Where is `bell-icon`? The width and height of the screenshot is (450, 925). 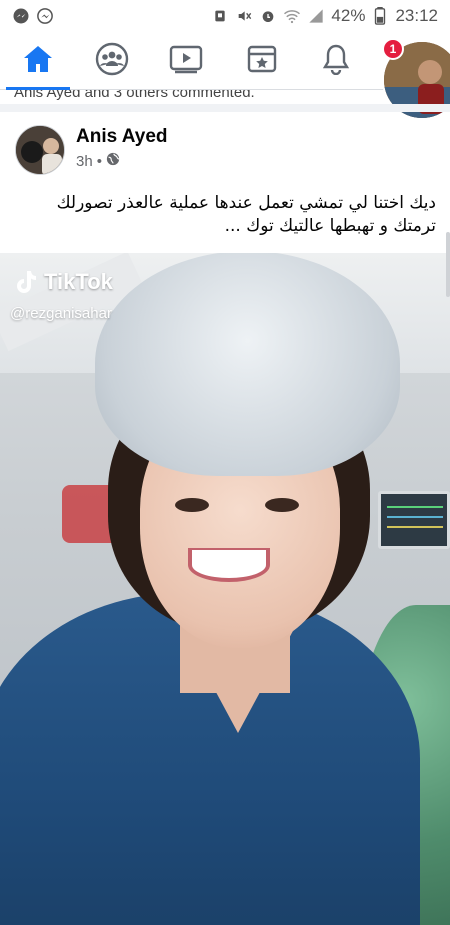 bell-icon is located at coordinates (336, 61).